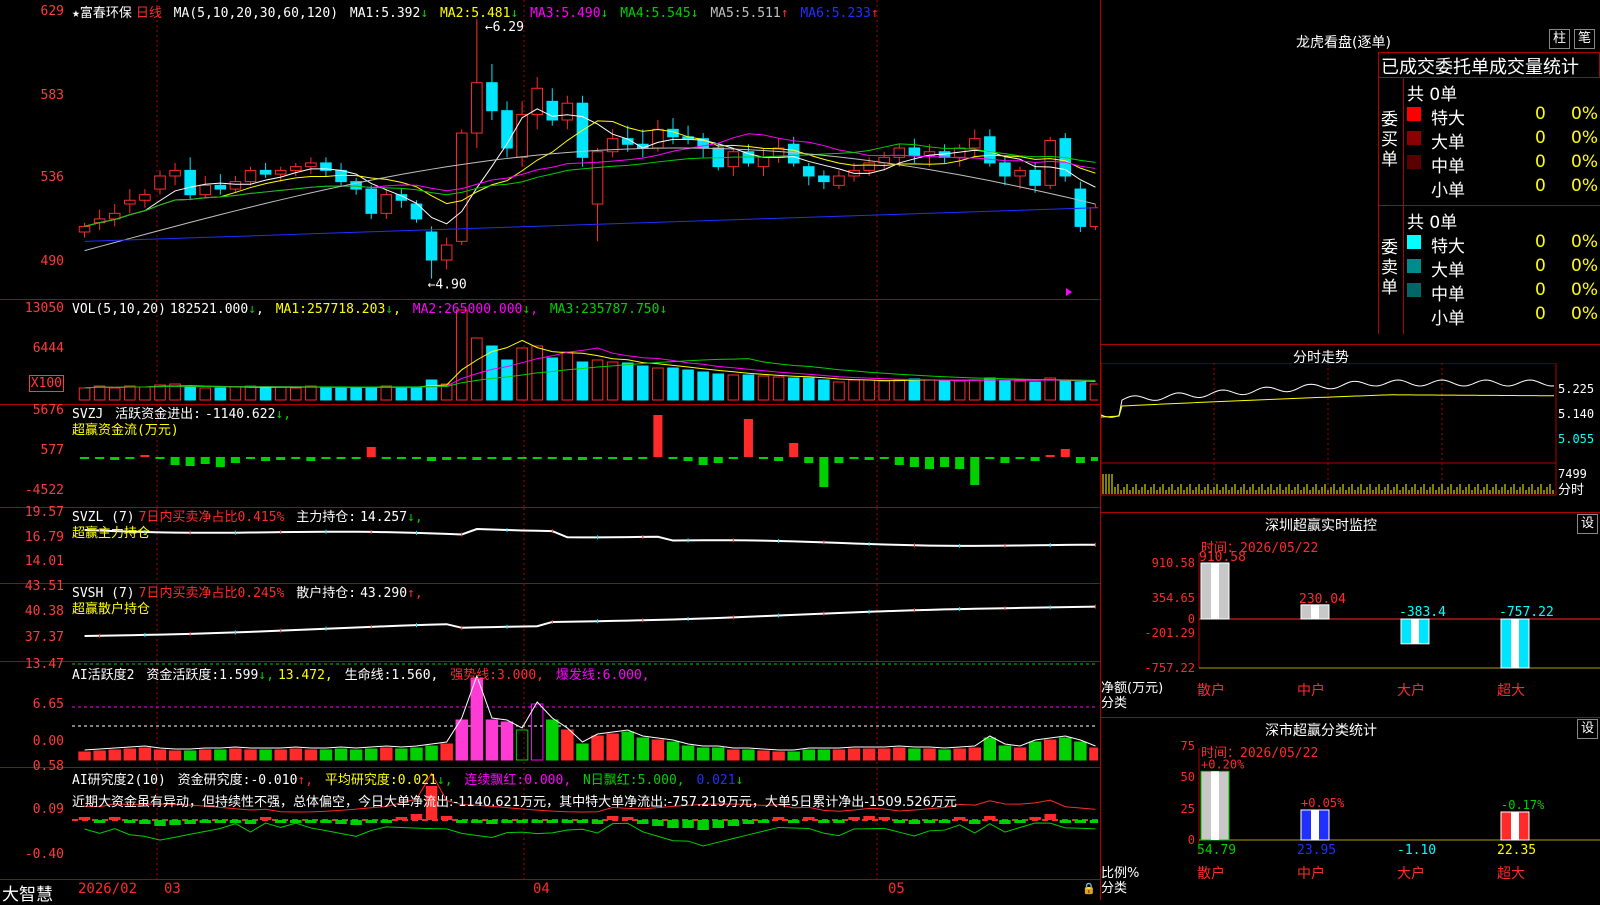  Describe the element at coordinates (1585, 39) in the screenshot. I see `tick-mode-button: 笔` at that location.